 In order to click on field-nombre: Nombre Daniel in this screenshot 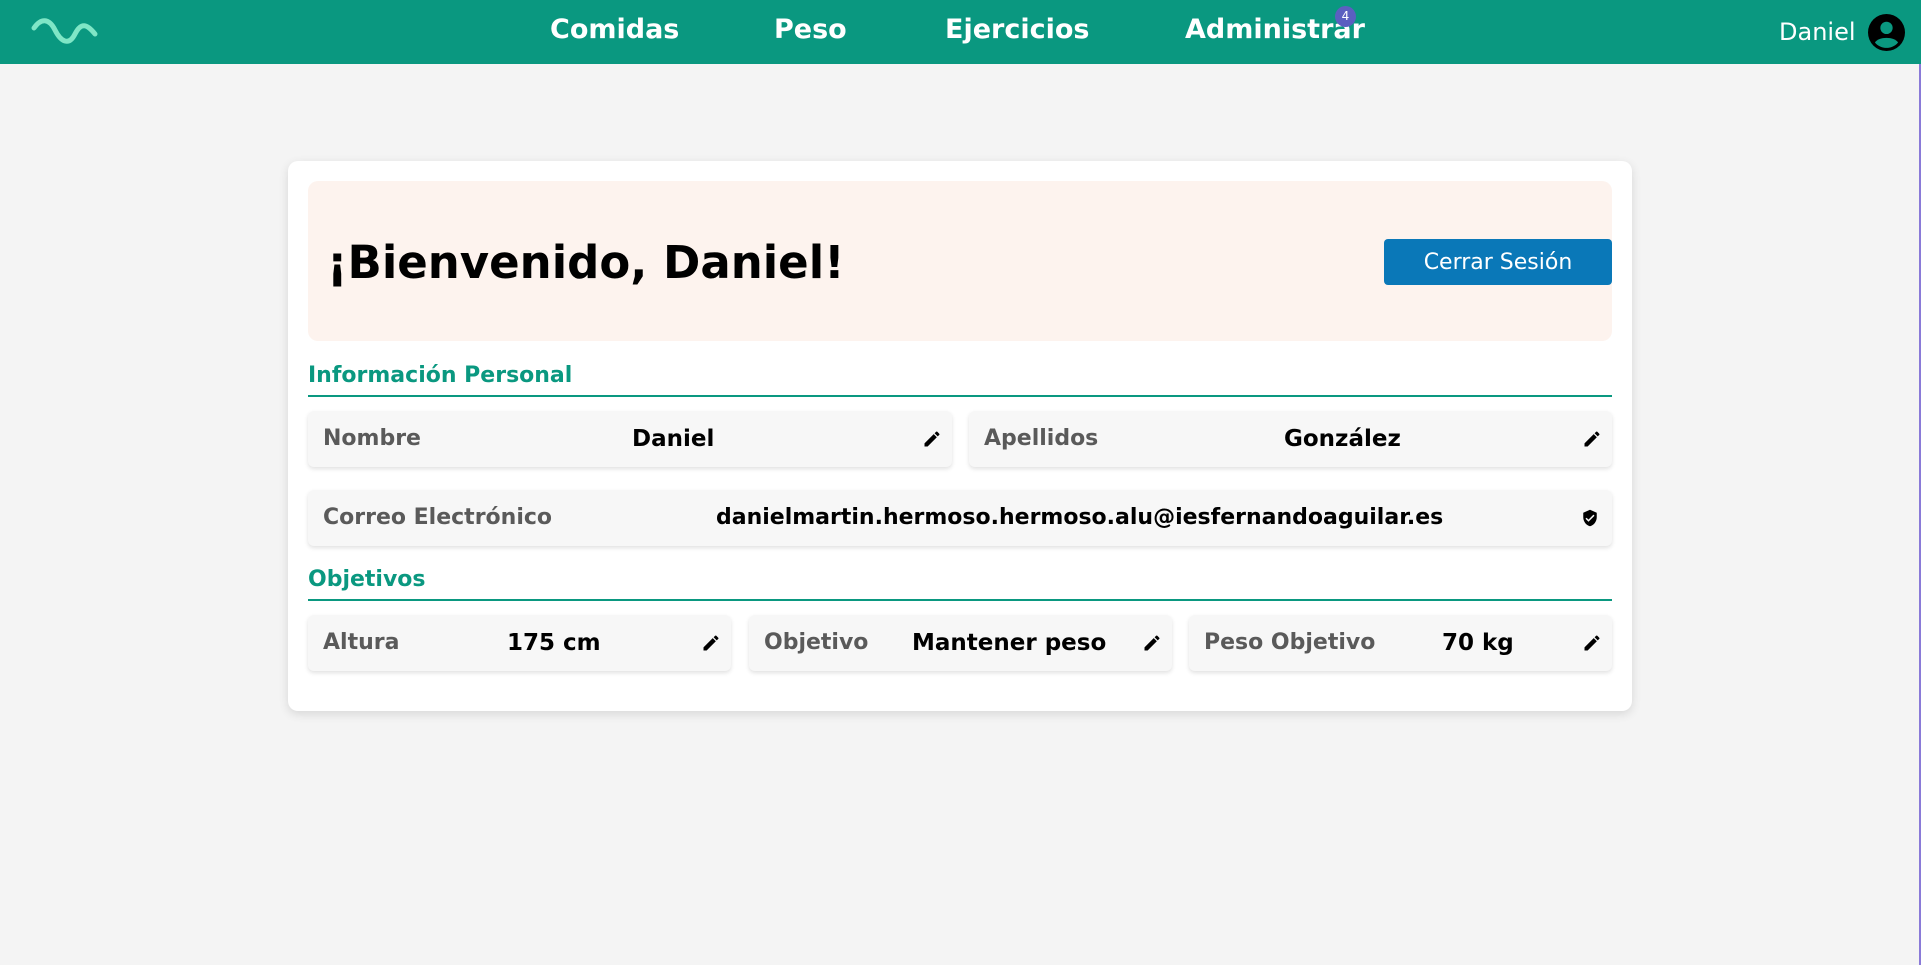, I will do `click(630, 439)`.